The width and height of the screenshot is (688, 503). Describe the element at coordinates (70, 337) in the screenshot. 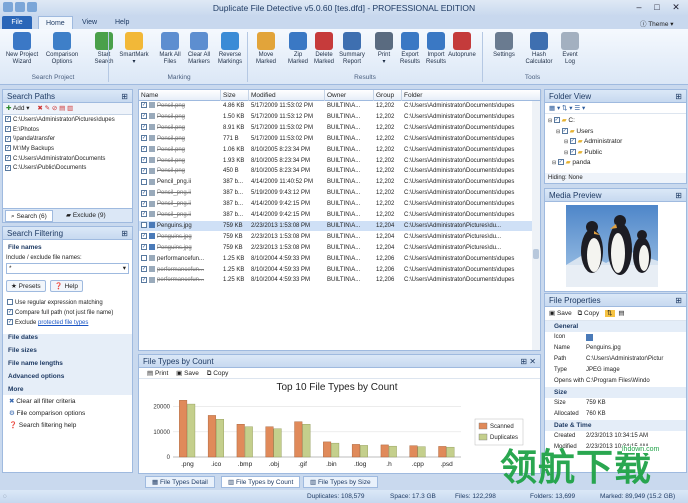

I see `filter-section: File dates` at that location.